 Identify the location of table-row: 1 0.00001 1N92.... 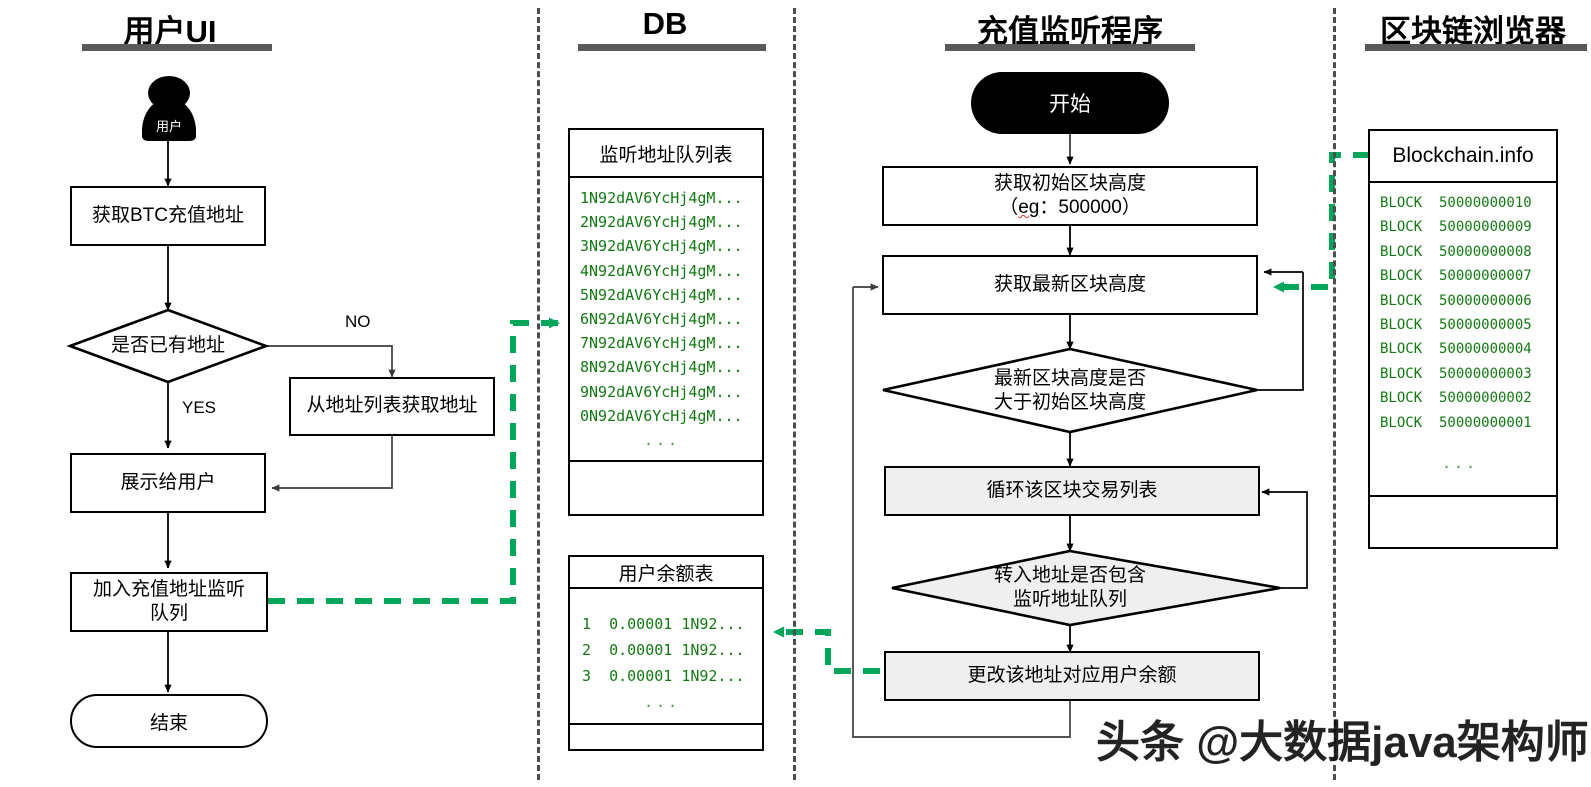
(663, 624).